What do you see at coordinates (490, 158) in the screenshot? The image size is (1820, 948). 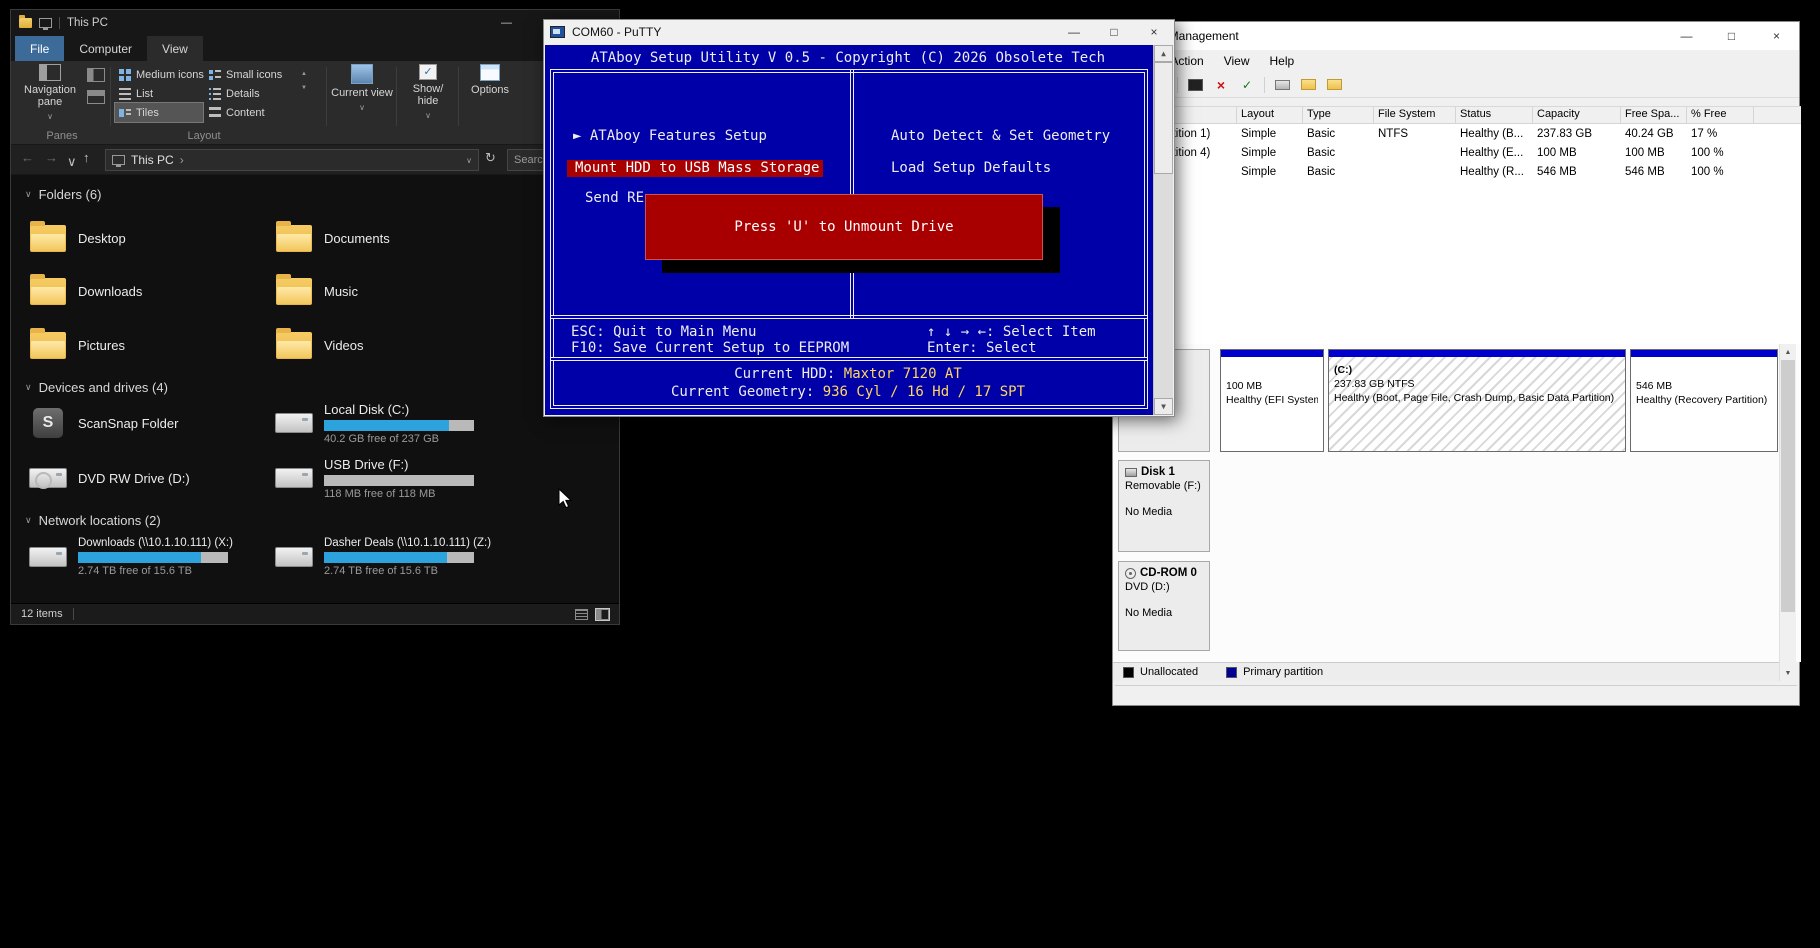 I see `refresh-icon: ↻` at bounding box center [490, 158].